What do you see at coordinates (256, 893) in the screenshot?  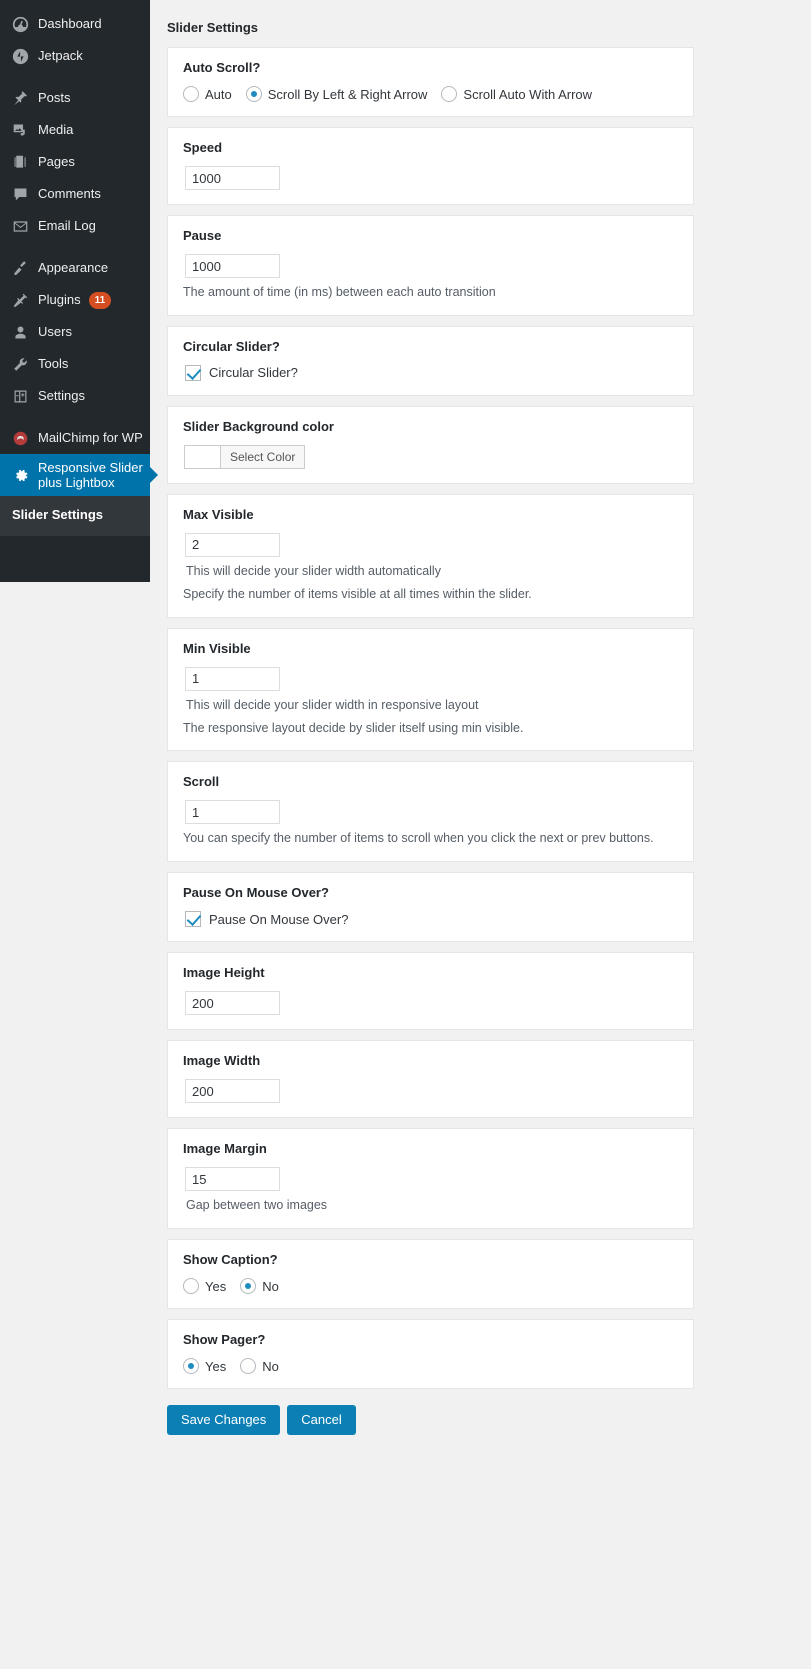 I see `pause-on-mouse-over-label: Pause On Mouse Over?` at bounding box center [256, 893].